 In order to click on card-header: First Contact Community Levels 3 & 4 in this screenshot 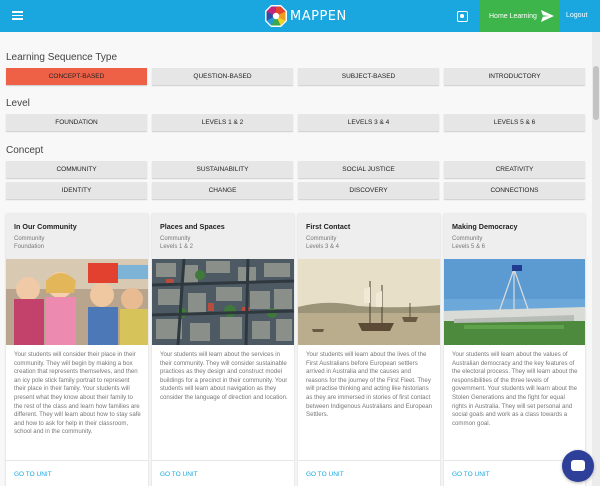, I will do `click(369, 236)`.